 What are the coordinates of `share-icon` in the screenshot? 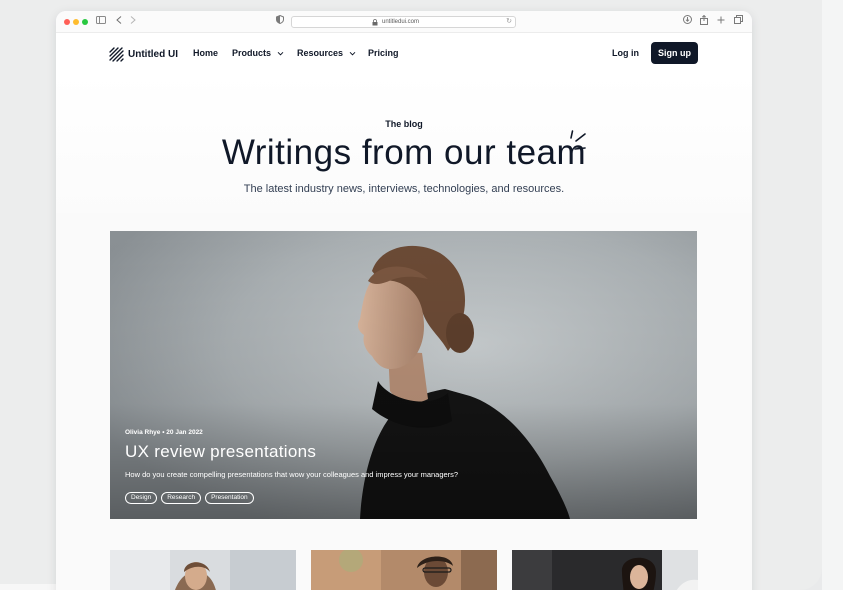 It's located at (704, 21).